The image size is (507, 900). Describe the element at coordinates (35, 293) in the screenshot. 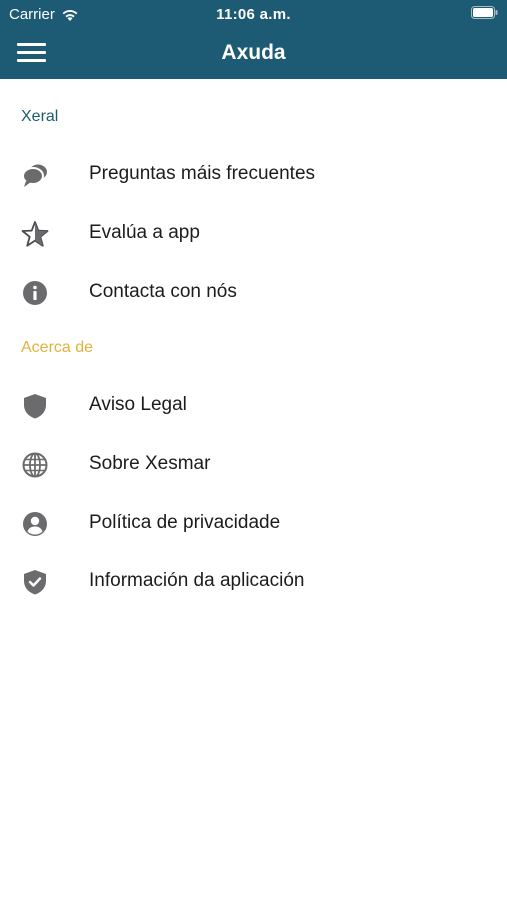

I see `info-icon` at that location.